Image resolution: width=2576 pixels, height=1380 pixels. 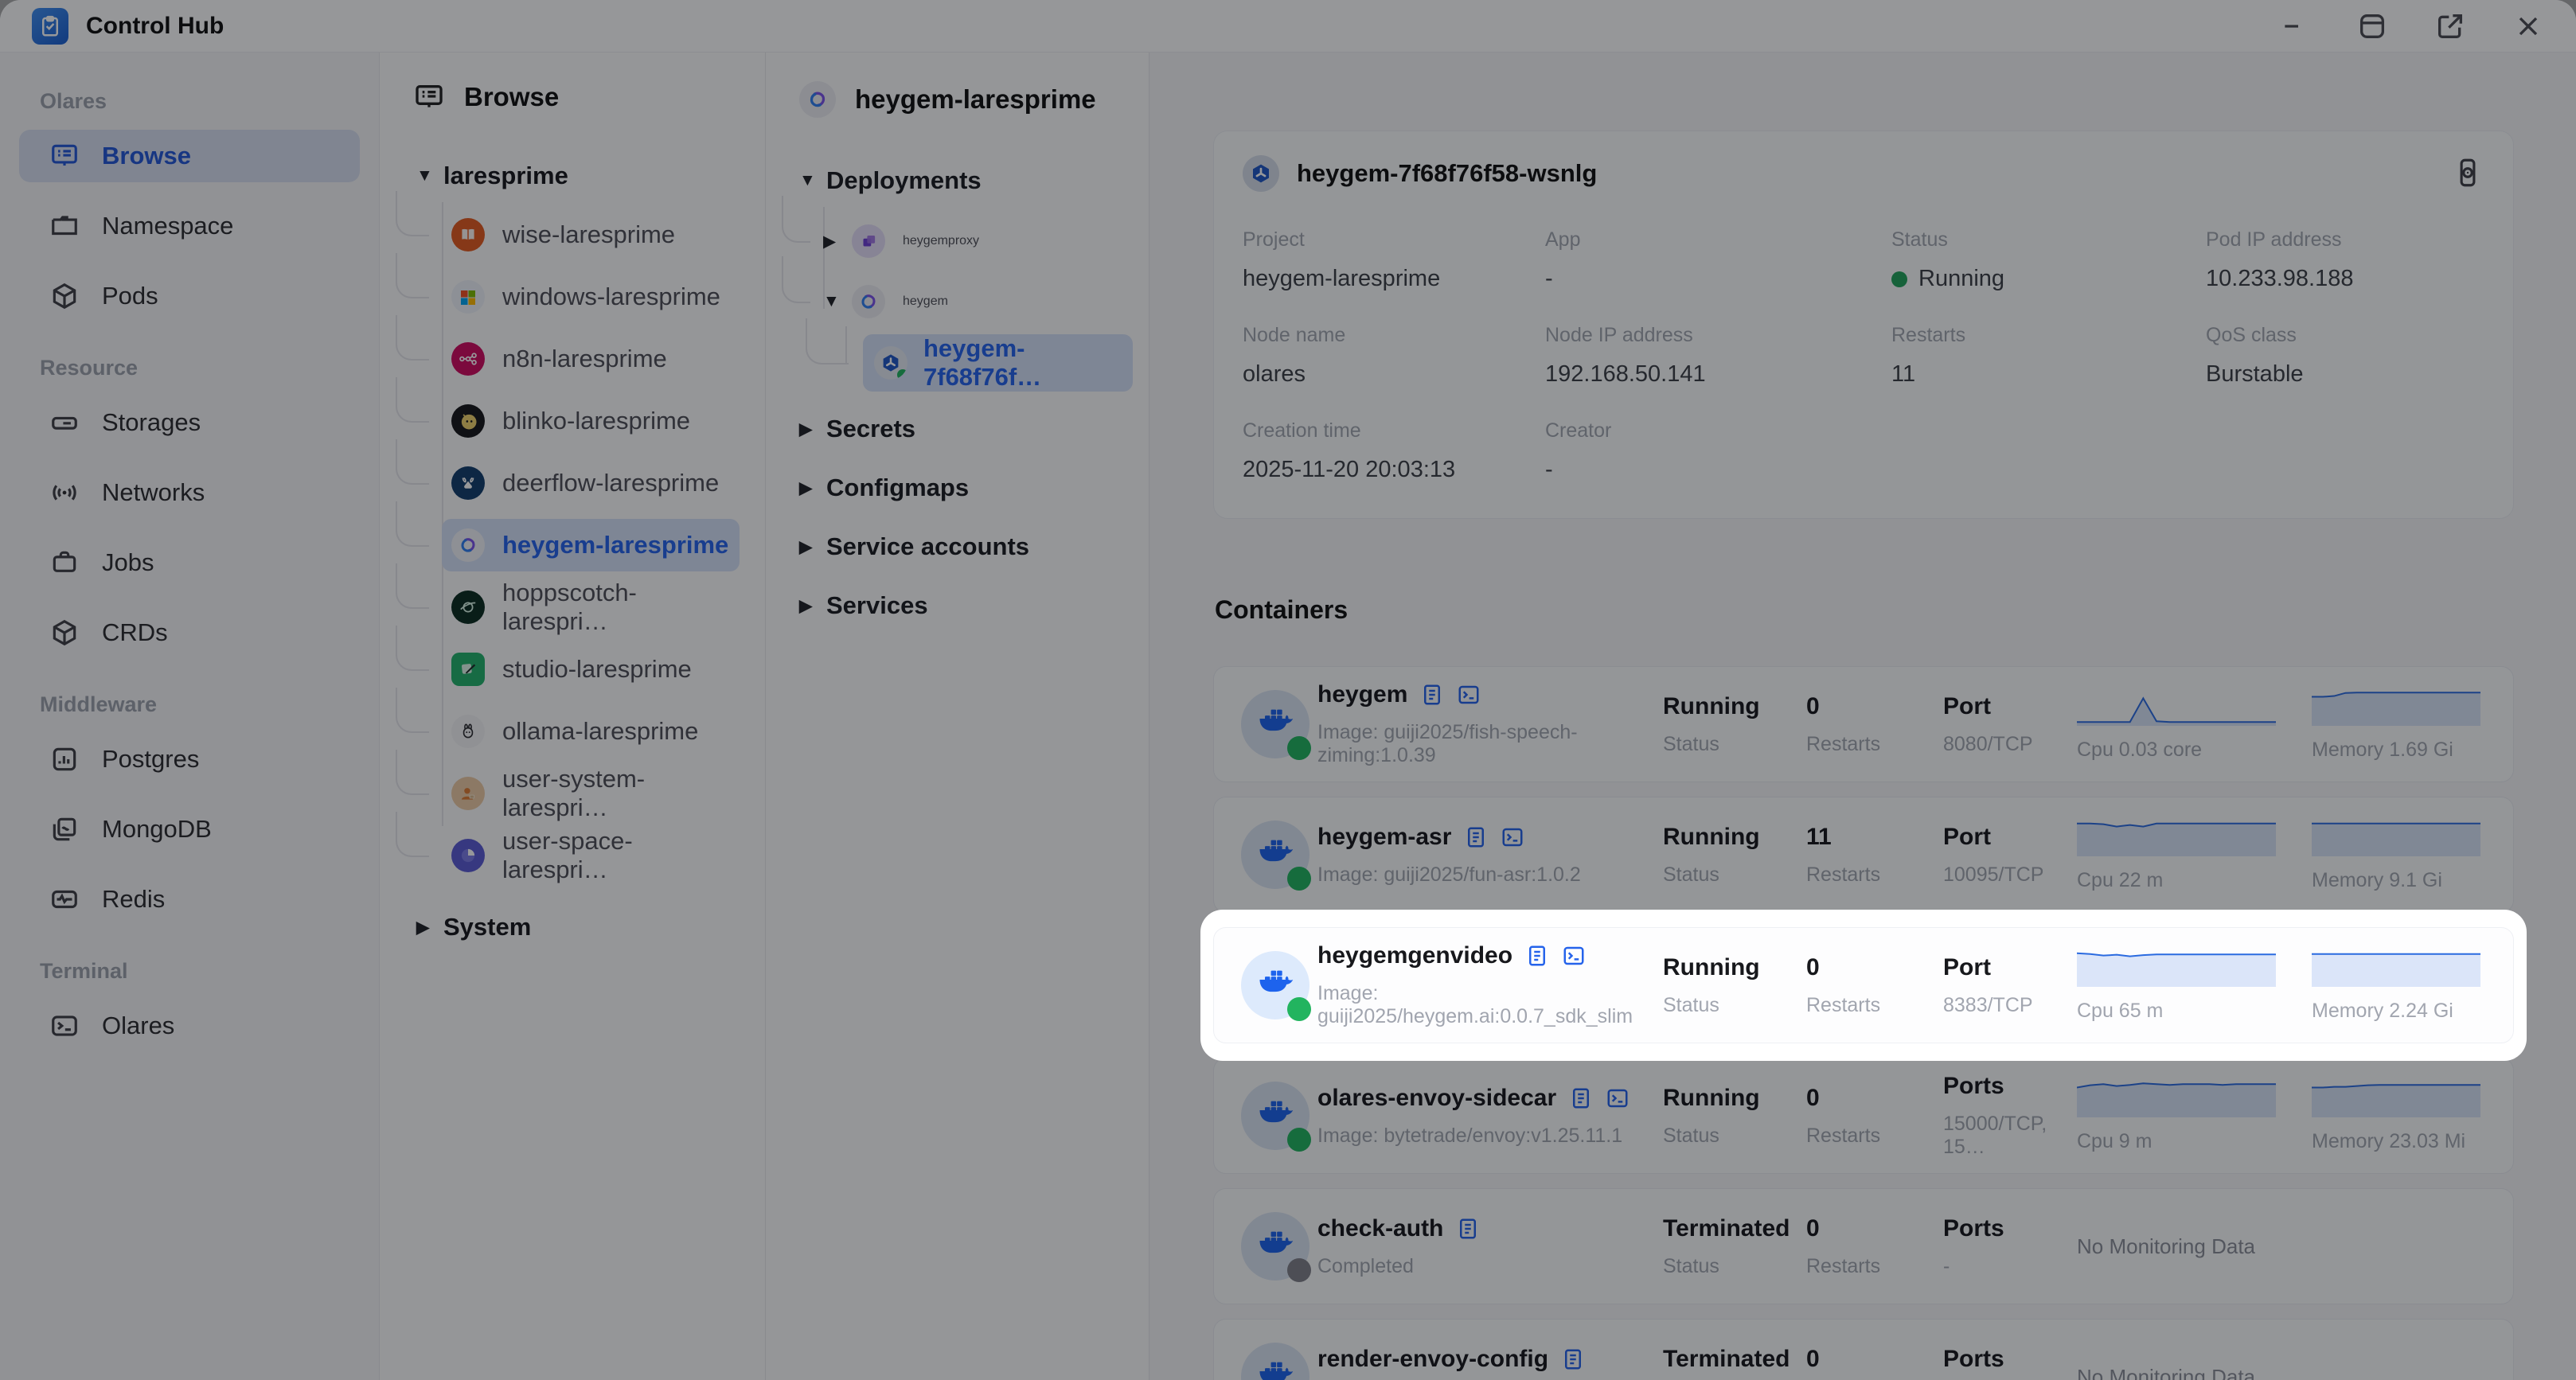 I want to click on container-image: Image: guiji2025/fun-asr:1.0.2, so click(x=1449, y=875).